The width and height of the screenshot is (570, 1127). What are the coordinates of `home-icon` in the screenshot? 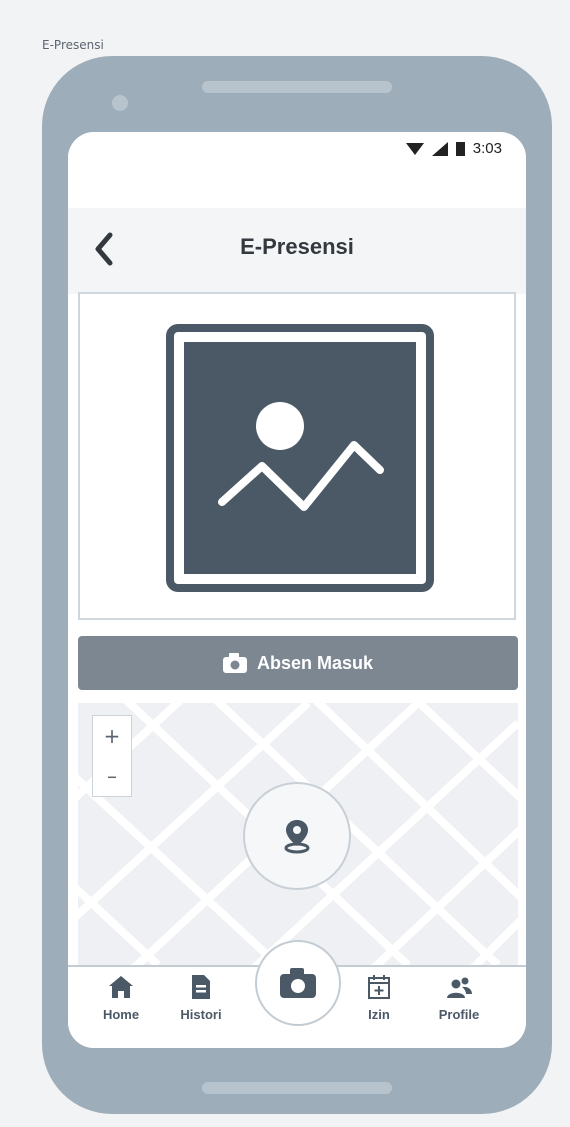 It's located at (121, 987).